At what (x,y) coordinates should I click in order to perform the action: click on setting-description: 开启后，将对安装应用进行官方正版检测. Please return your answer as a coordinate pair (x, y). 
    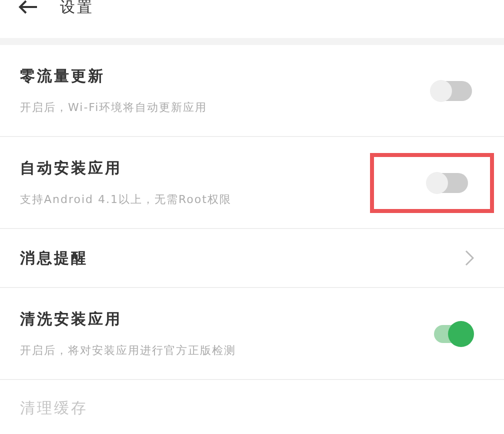
    Looking at the image, I should click on (128, 350).